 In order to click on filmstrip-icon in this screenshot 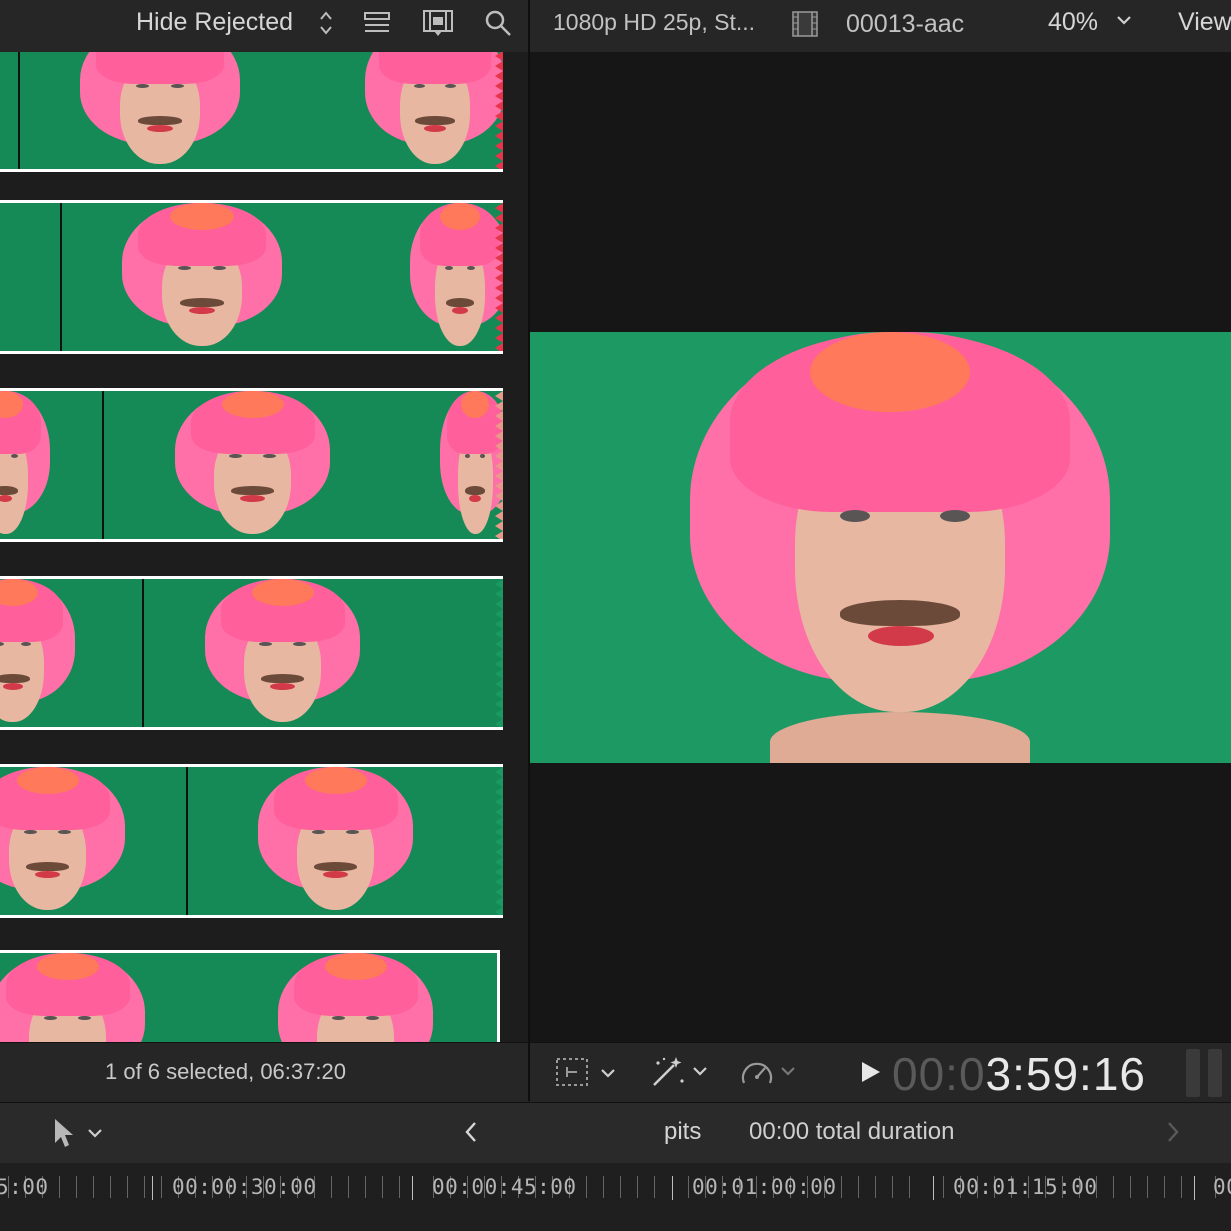, I will do `click(438, 23)`.